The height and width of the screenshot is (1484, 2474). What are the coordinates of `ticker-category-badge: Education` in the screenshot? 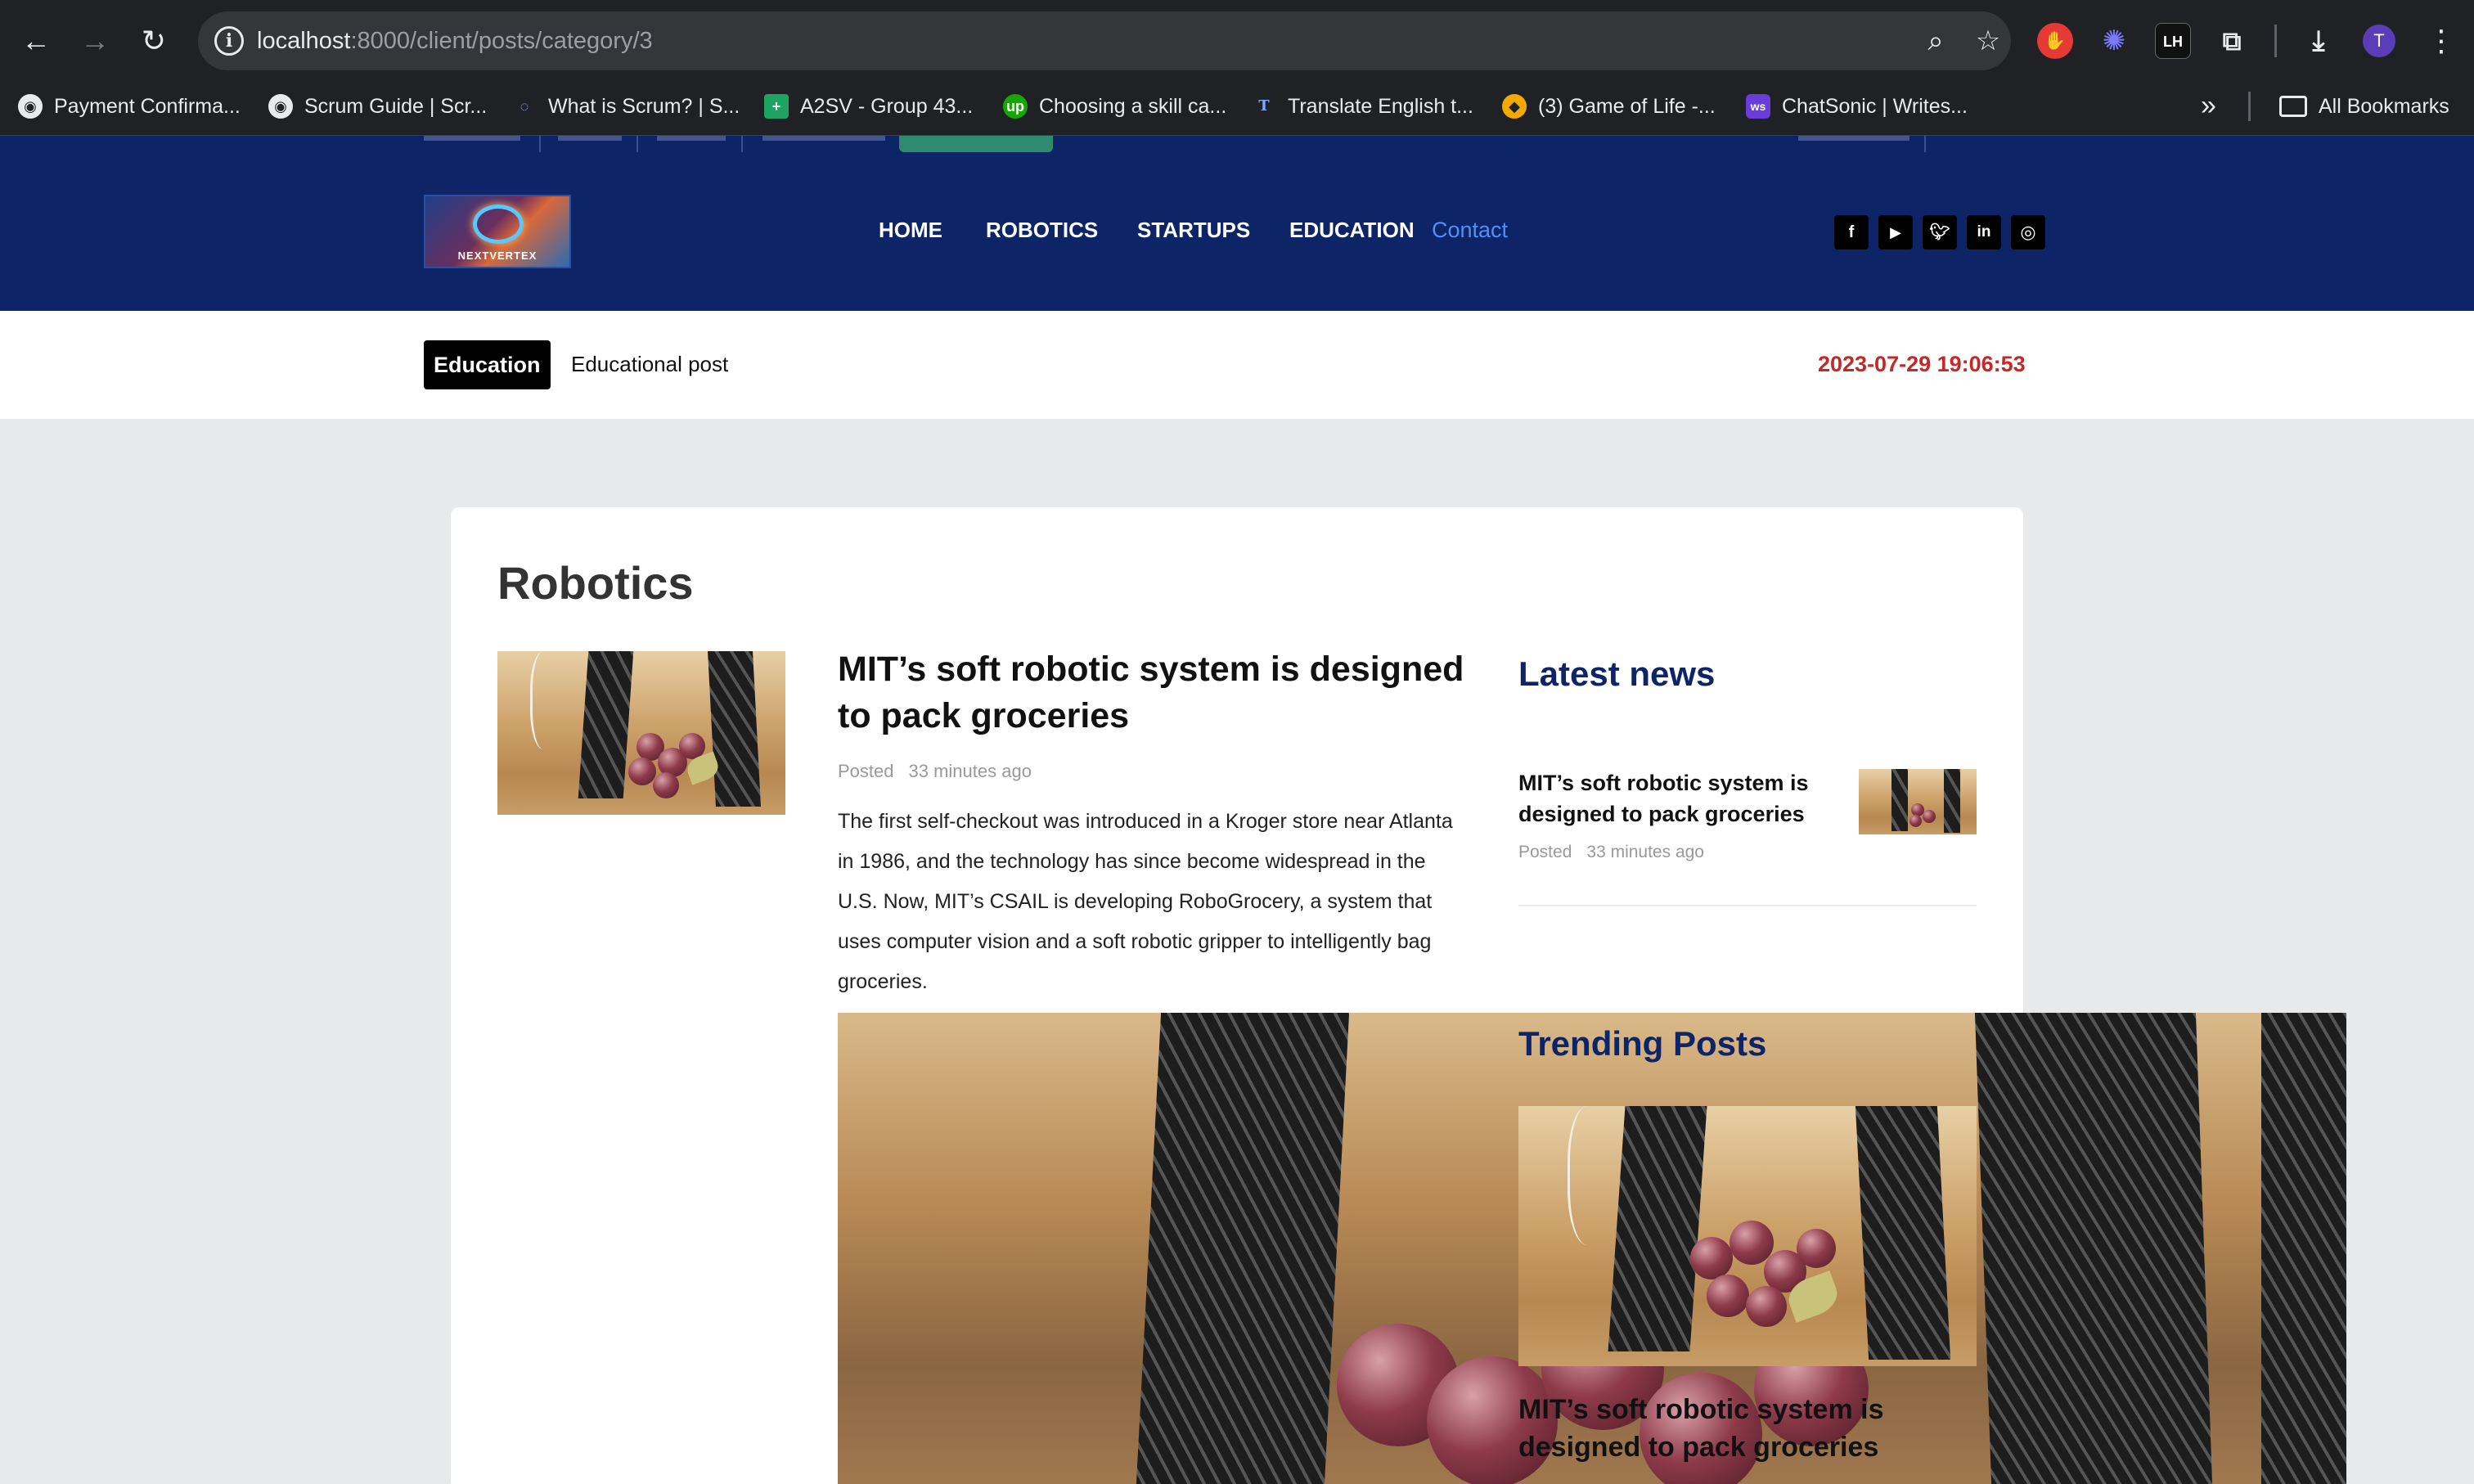 It's located at (487, 364).